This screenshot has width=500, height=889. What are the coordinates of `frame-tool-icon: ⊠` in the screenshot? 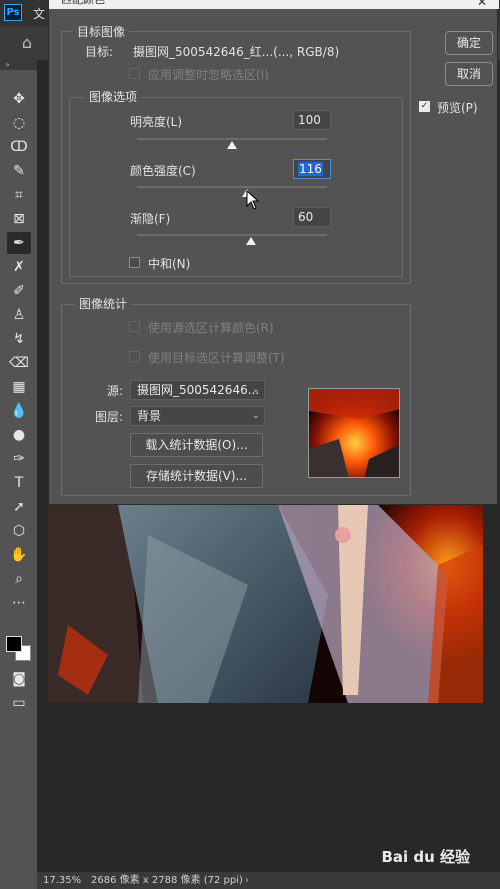 It's located at (19, 219).